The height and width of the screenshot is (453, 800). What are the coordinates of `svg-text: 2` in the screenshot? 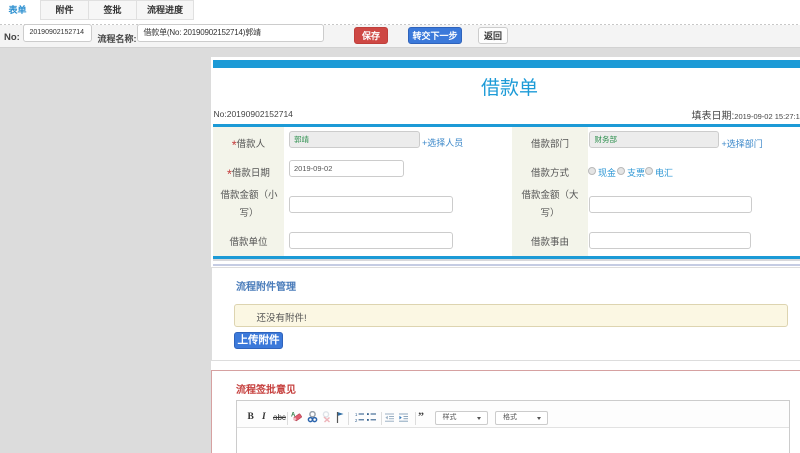 It's located at (356, 420).